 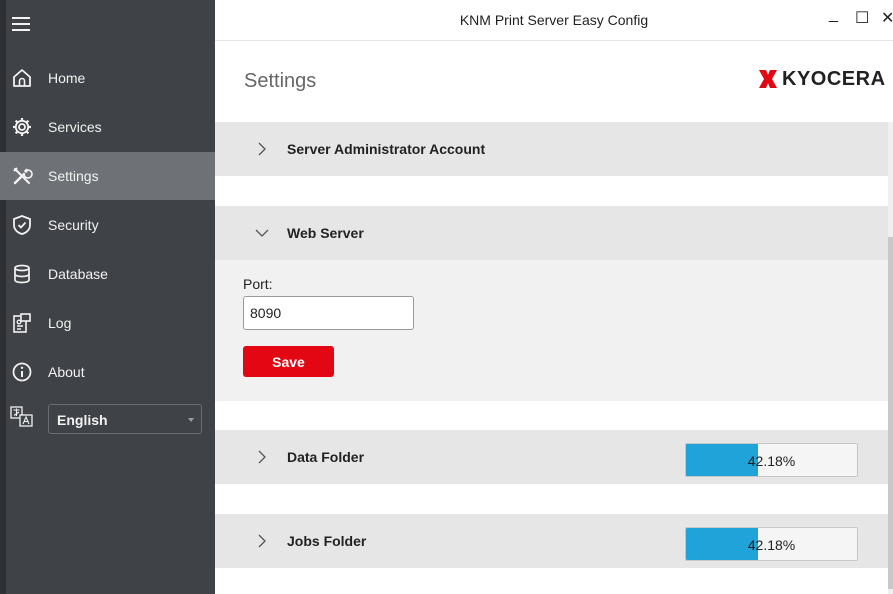 I want to click on section-server-admin-header: Server Administrator Account, so click(x=551, y=149).